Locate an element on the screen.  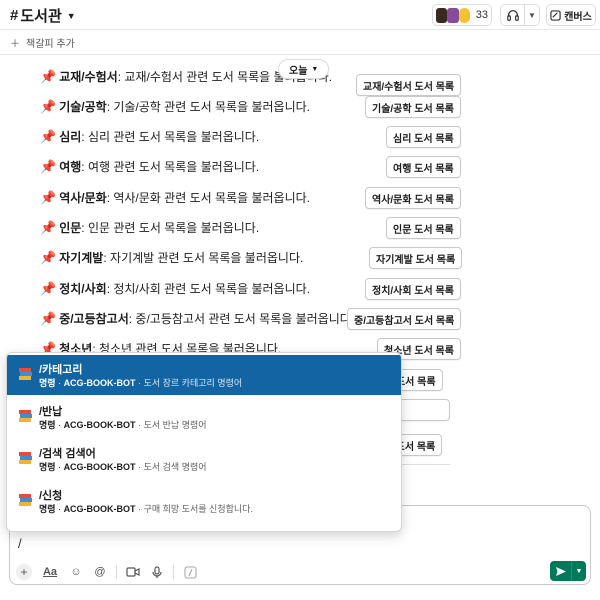
category-list-button: 정치/사회 도서 목록 is located at coordinates (413, 289).